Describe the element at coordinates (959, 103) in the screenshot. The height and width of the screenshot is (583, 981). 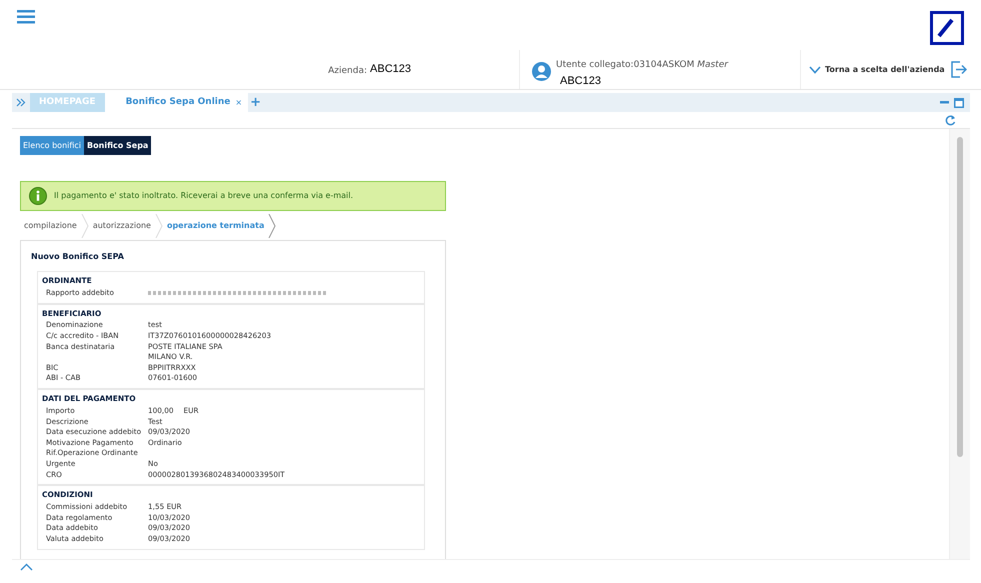
I see `maximize-icon` at that location.